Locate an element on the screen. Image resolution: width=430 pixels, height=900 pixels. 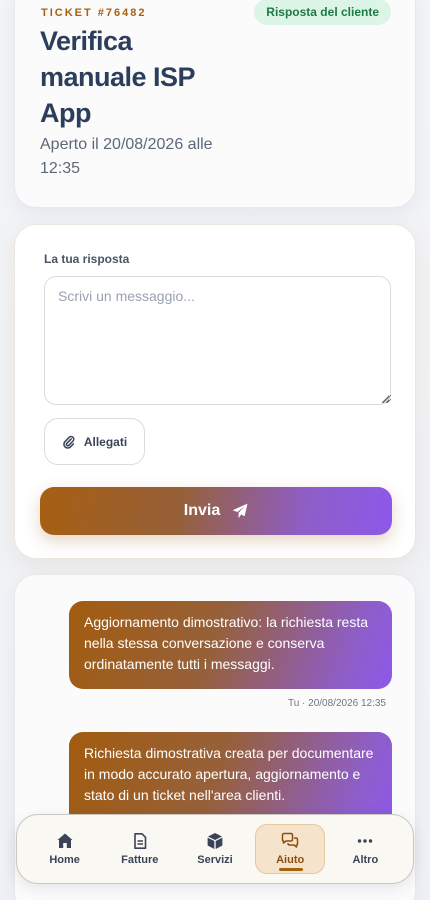
message-meta: Tu · 20/08/2026 12:35 is located at coordinates (336, 703).